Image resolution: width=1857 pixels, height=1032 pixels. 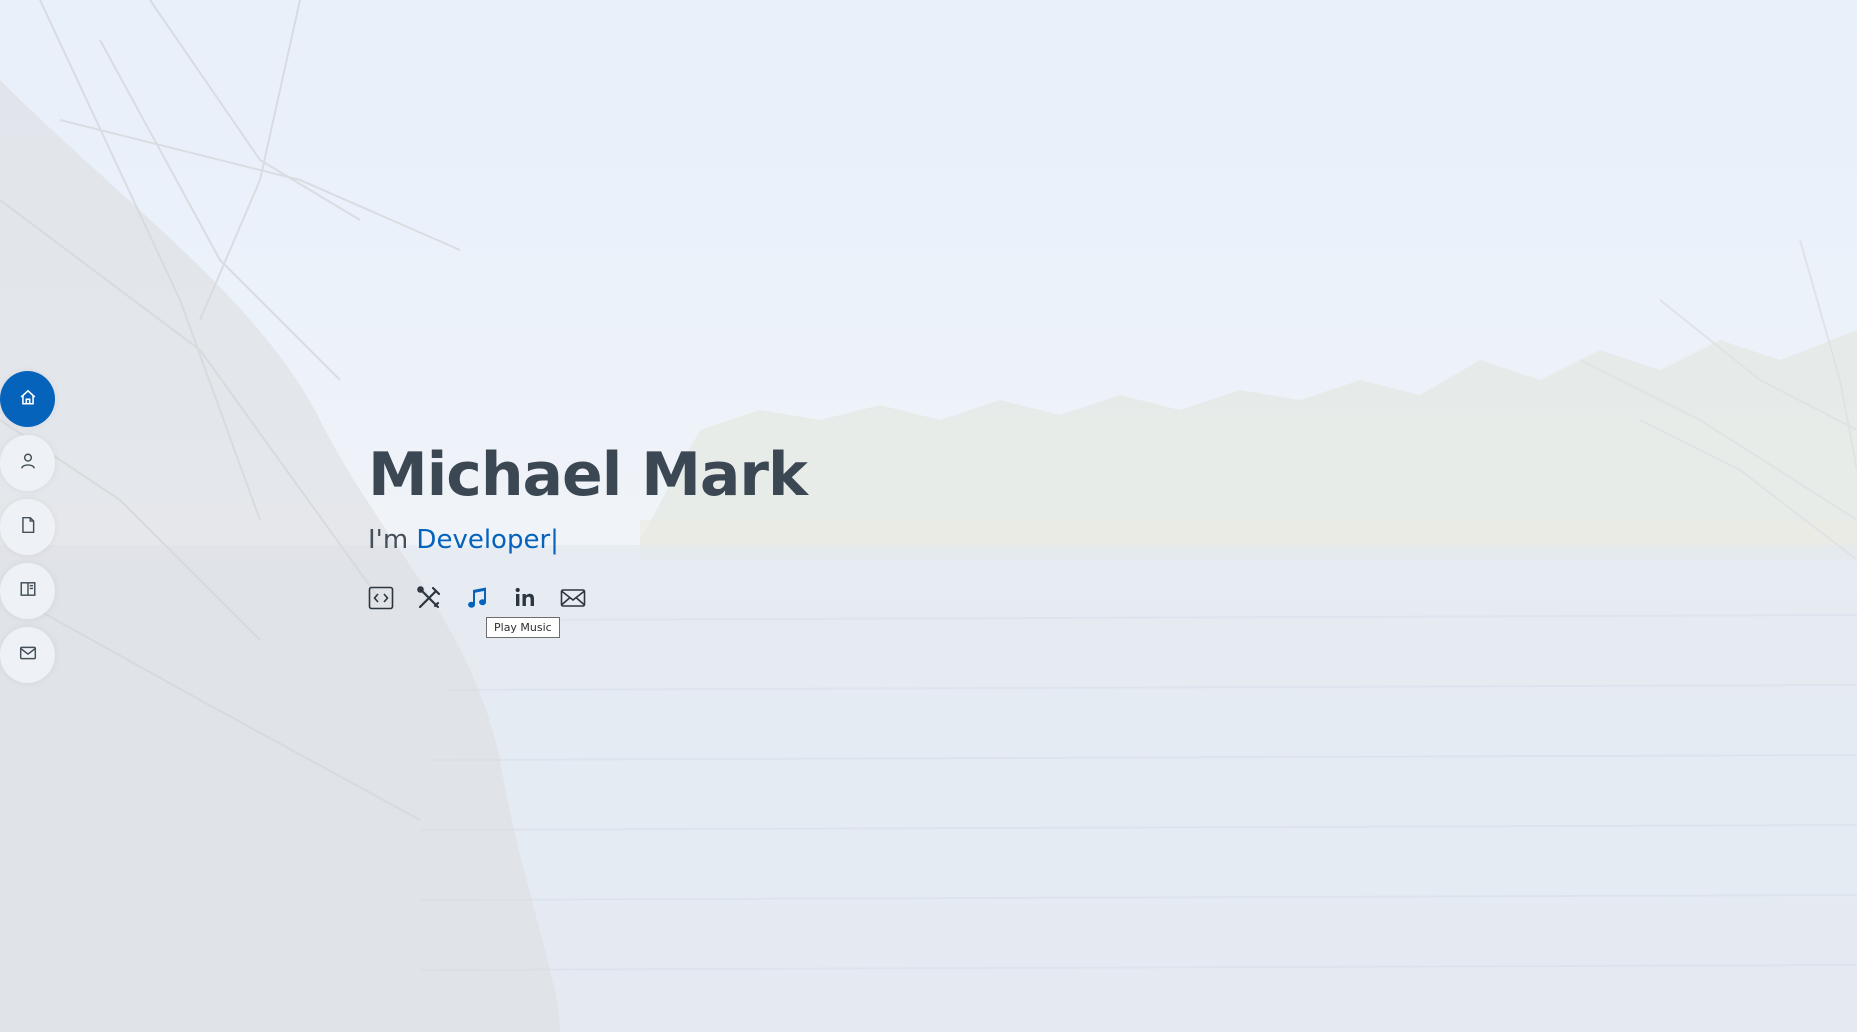 I want to click on email-link, so click(x=584, y=600).